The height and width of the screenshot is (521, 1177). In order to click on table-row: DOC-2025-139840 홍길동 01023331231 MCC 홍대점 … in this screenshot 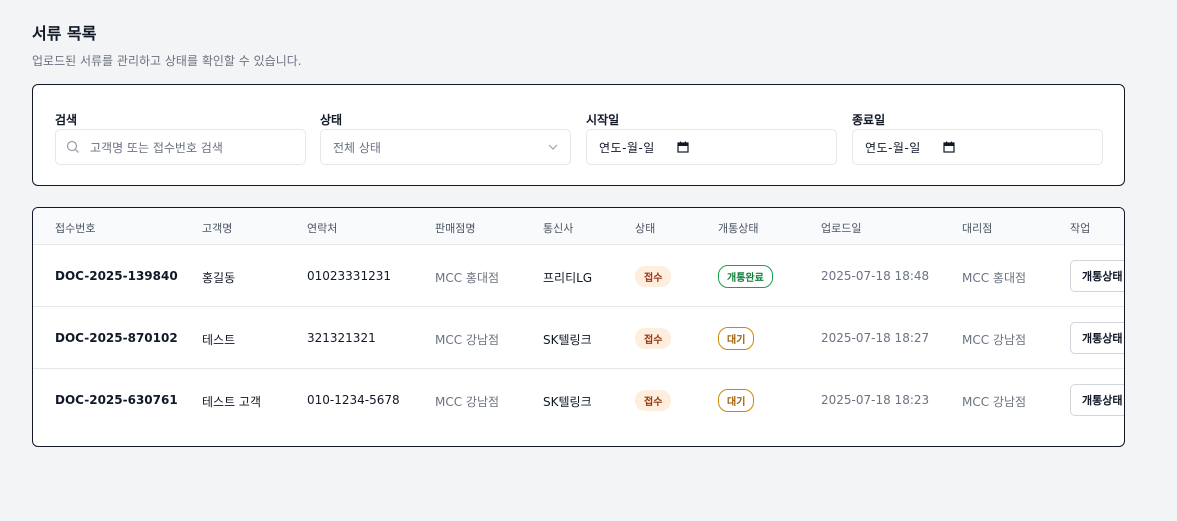, I will do `click(578, 276)`.